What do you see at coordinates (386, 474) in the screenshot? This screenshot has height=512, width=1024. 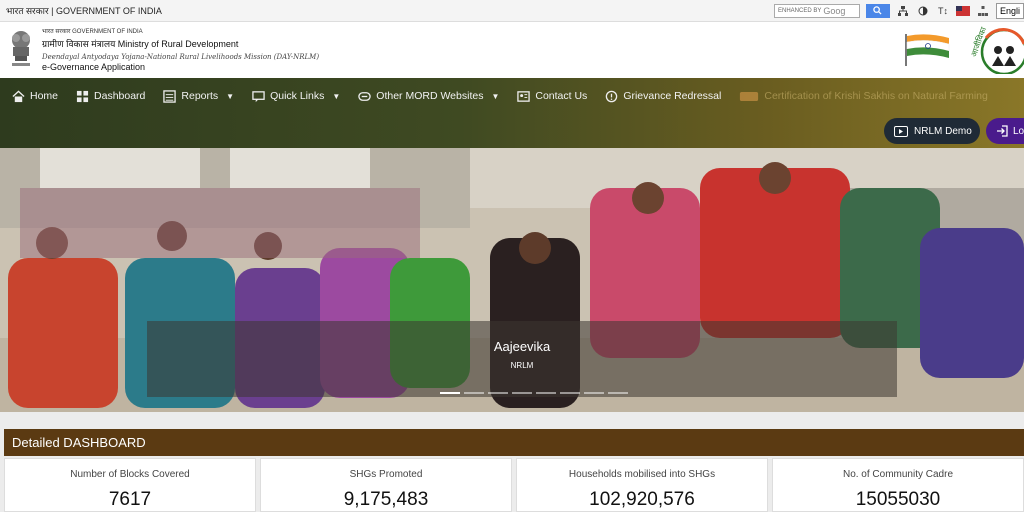 I see `stat-label: SHGs Promoted` at bounding box center [386, 474].